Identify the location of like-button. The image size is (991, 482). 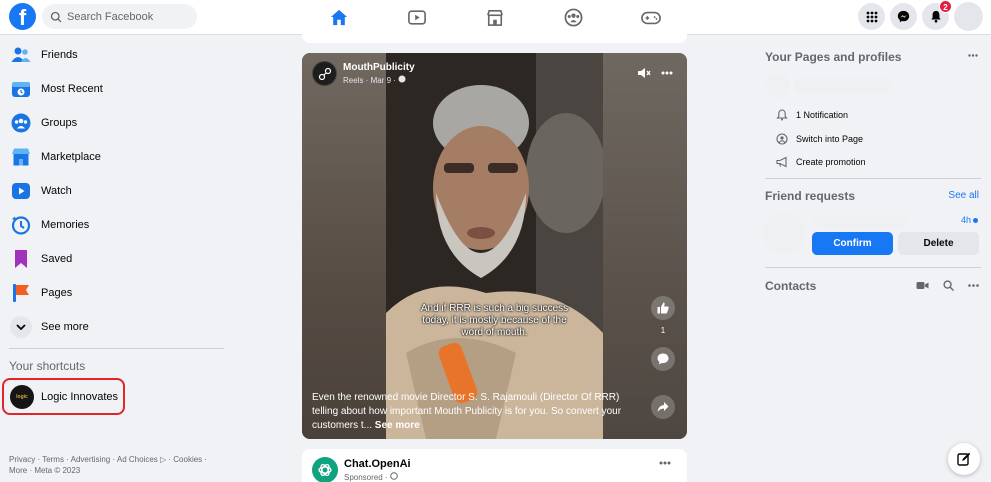
(663, 308).